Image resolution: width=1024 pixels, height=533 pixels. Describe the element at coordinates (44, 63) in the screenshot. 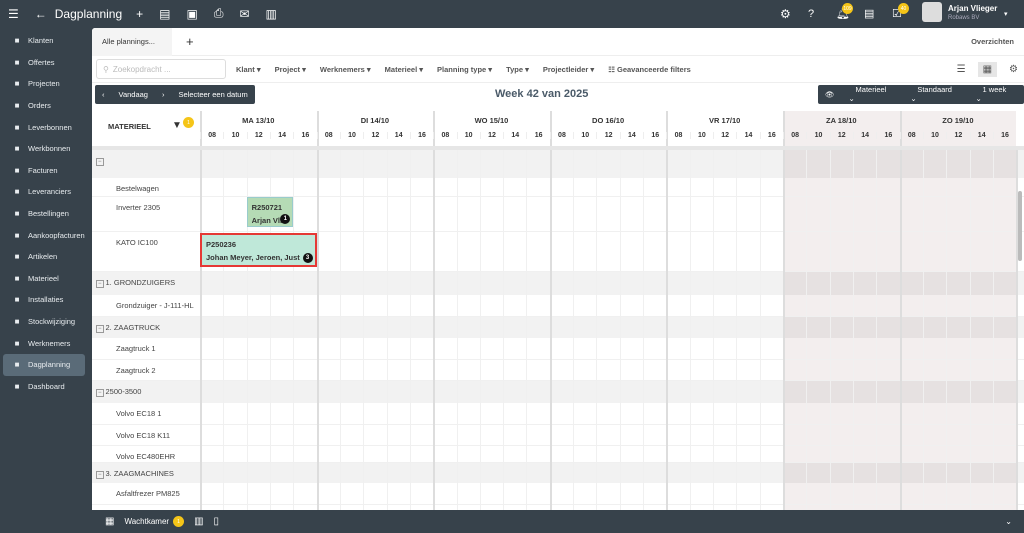

I see `sidebar-item-offertes: ■ Offertes` at that location.